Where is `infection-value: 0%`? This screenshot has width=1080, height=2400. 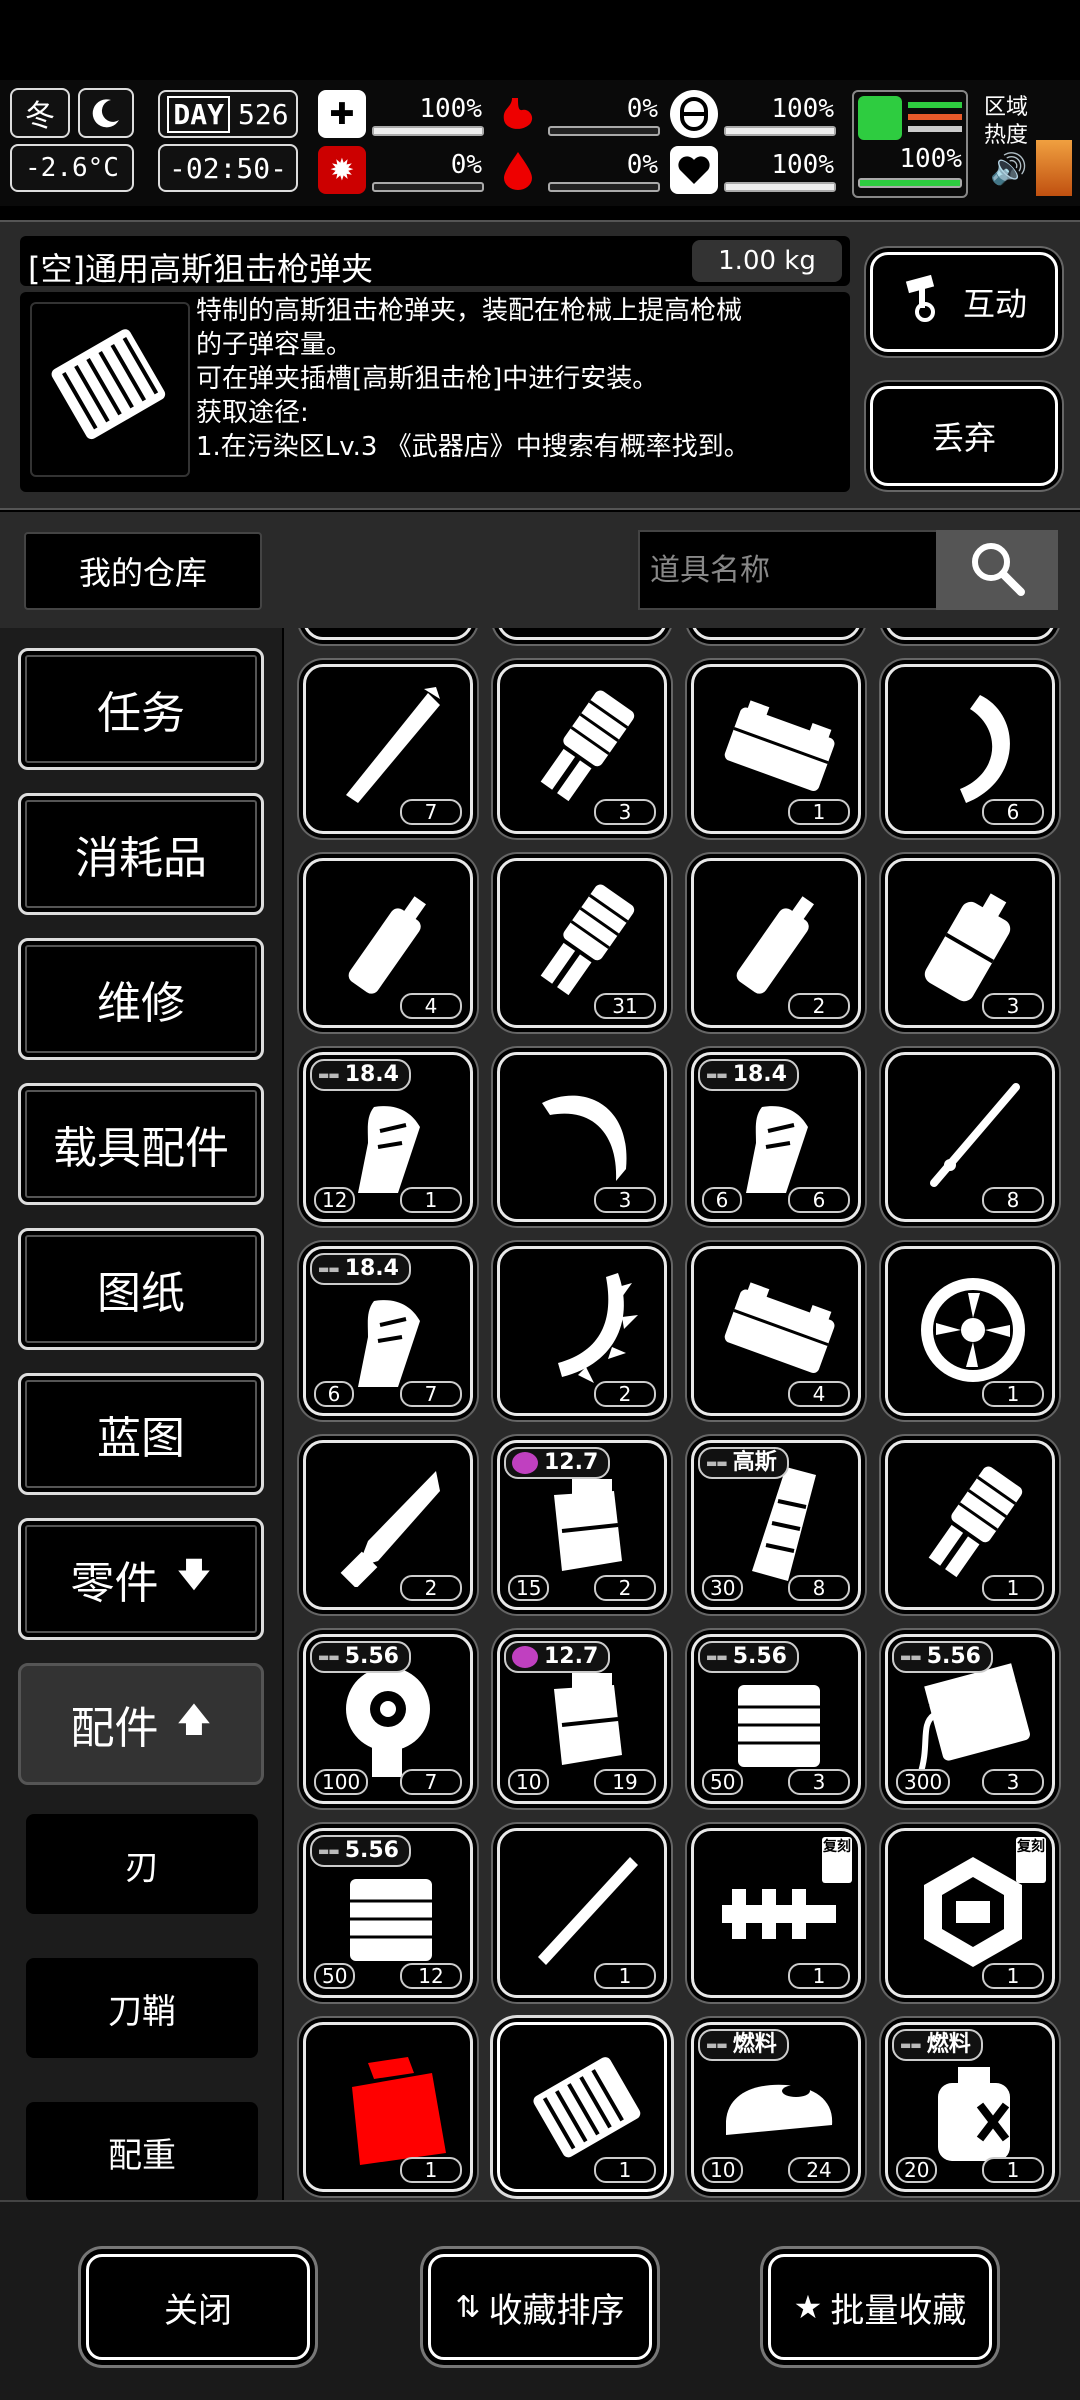 infection-value: 0% is located at coordinates (466, 165).